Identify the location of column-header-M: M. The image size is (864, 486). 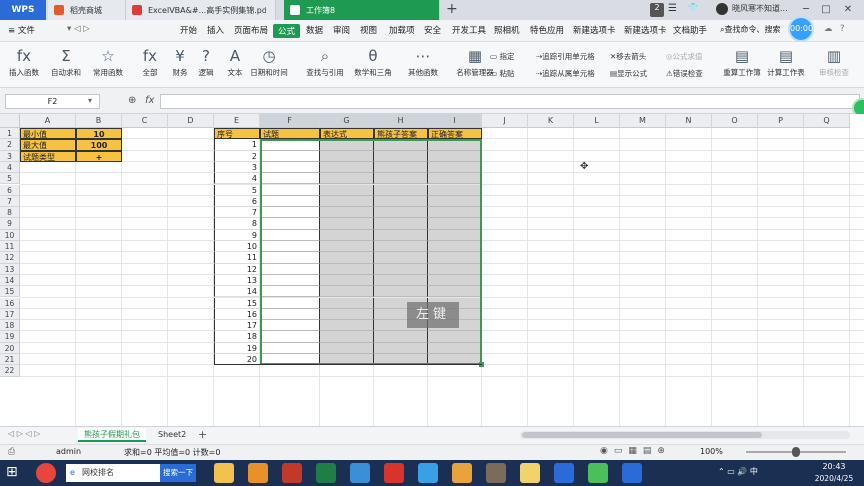
(643, 121).